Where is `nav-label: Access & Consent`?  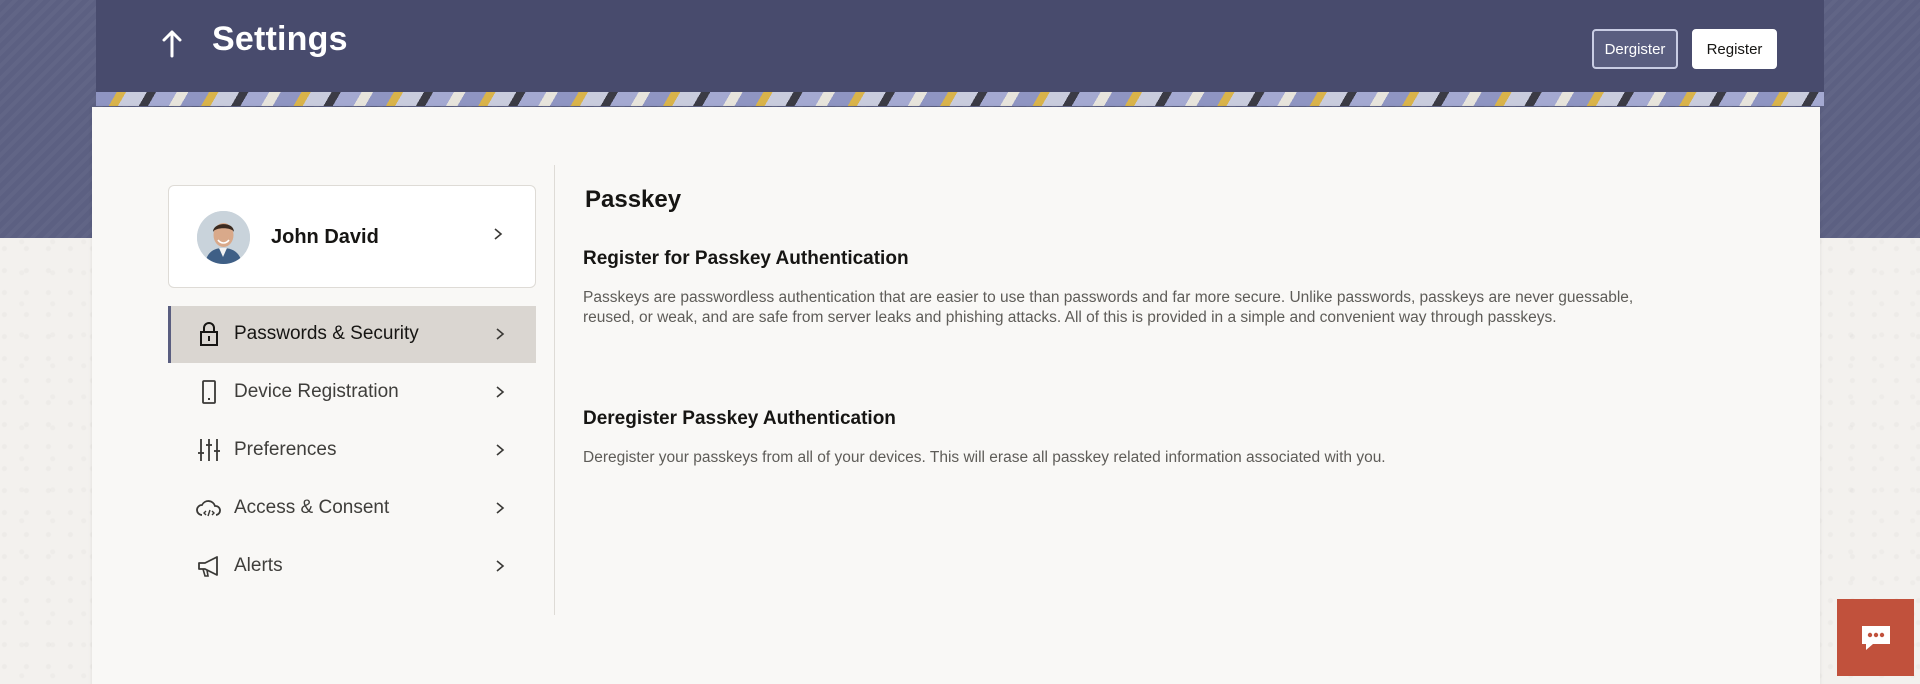
nav-label: Access & Consent is located at coordinates (312, 507).